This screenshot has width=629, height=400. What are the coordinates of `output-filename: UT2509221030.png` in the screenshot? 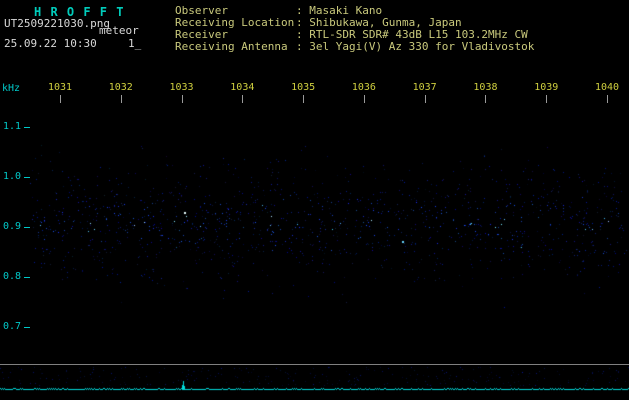 It's located at (57, 23).